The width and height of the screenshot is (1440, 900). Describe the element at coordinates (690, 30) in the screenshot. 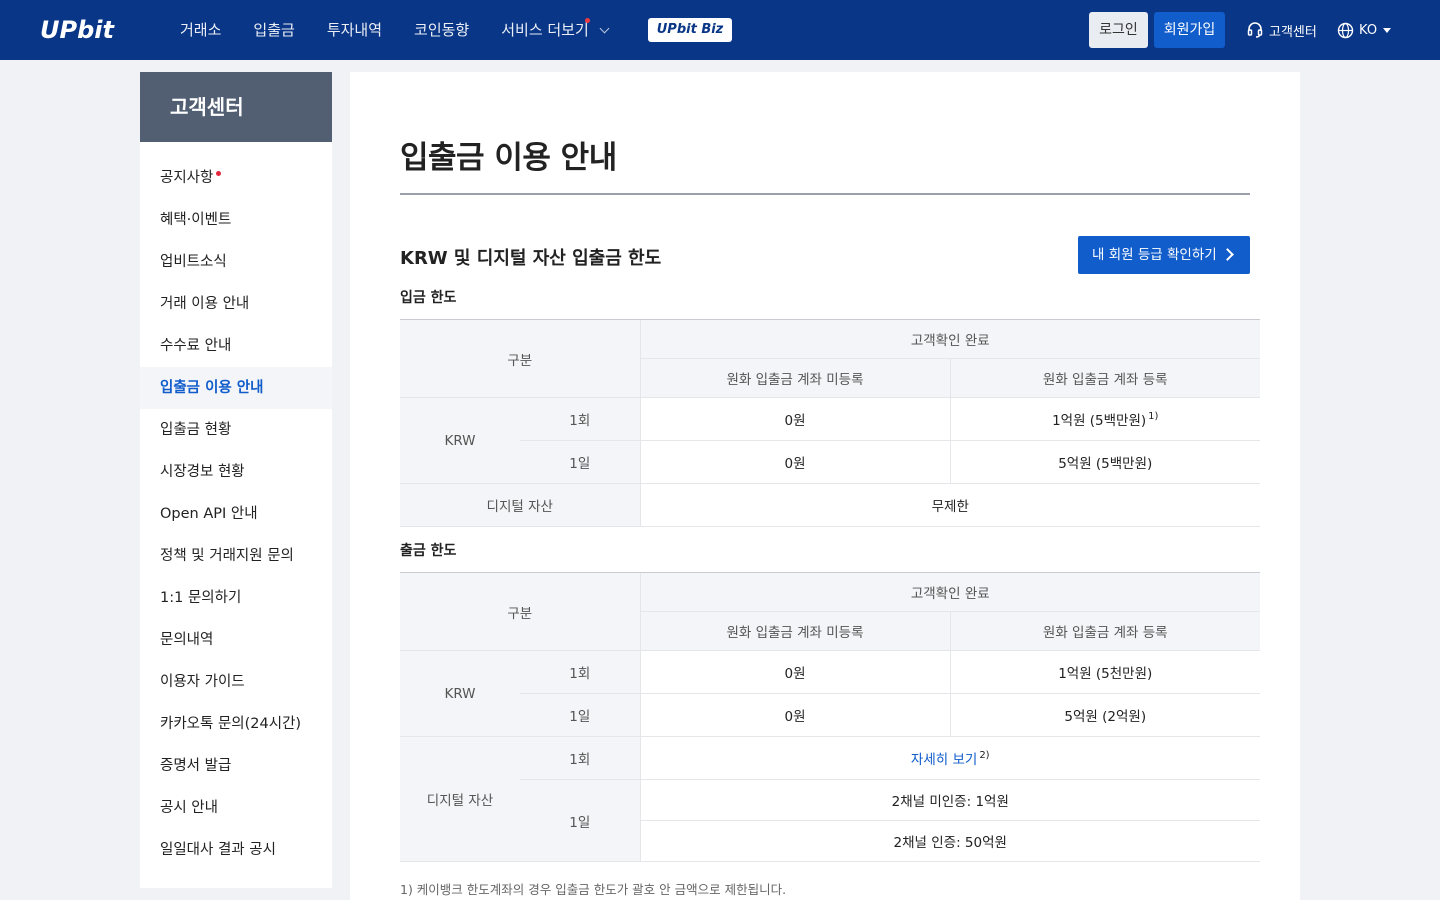

I see `upbit-biz-button: UPbit Biz` at that location.